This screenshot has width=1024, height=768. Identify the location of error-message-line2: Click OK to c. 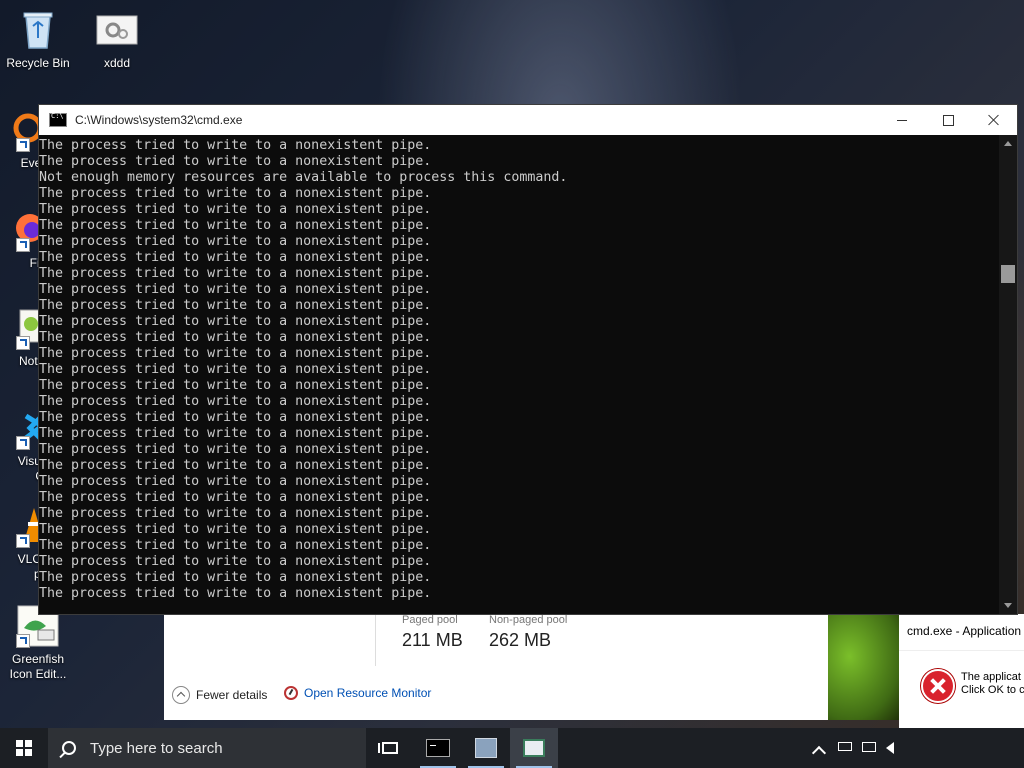
(992, 690).